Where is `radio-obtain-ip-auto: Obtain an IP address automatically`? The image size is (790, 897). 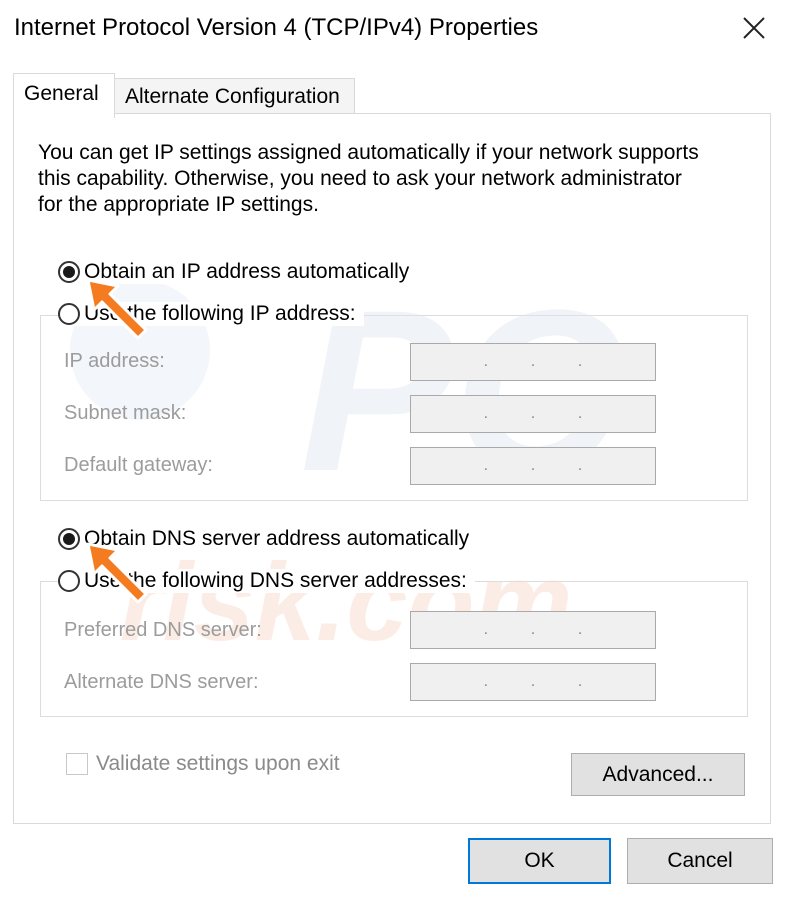
radio-obtain-ip-auto: Obtain an IP address automatically is located at coordinates (238, 272).